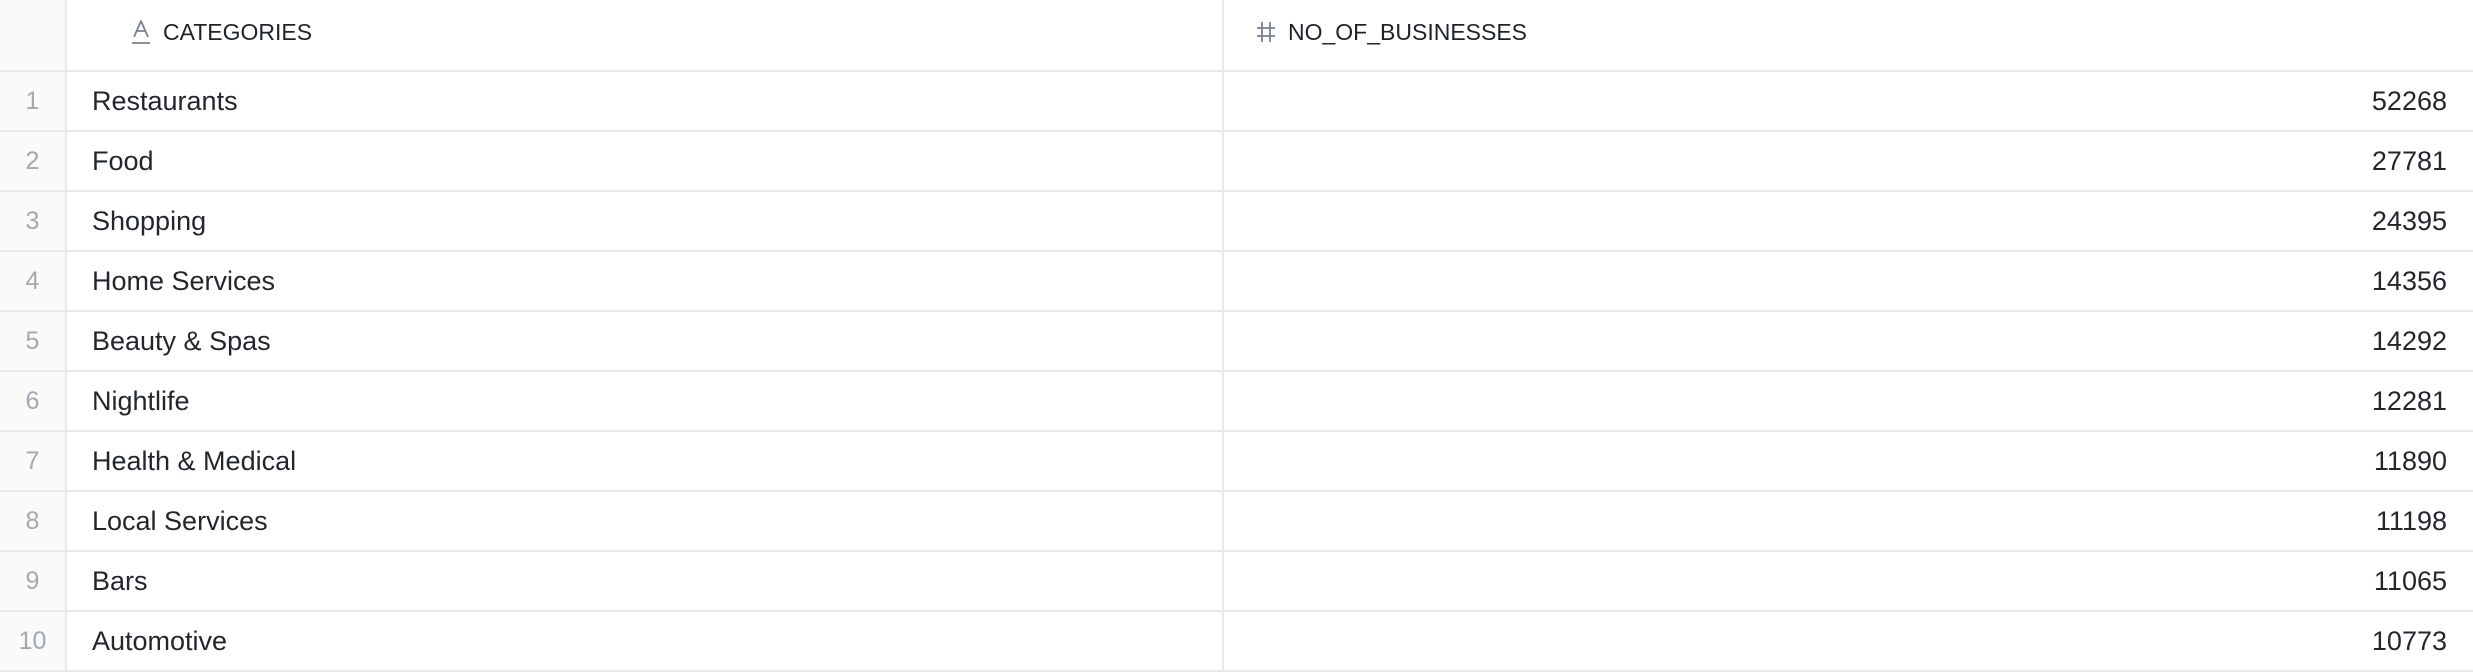  What do you see at coordinates (33, 461) in the screenshot?
I see `row-index: 7` at bounding box center [33, 461].